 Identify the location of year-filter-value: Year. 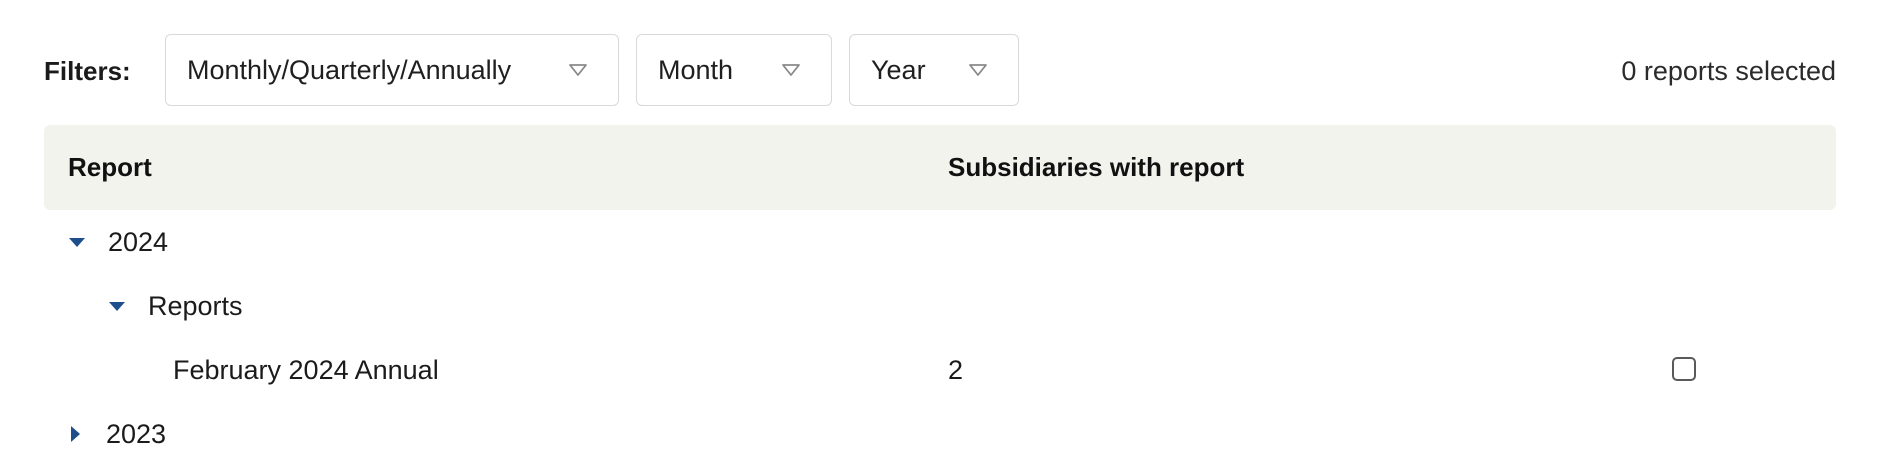
(898, 70).